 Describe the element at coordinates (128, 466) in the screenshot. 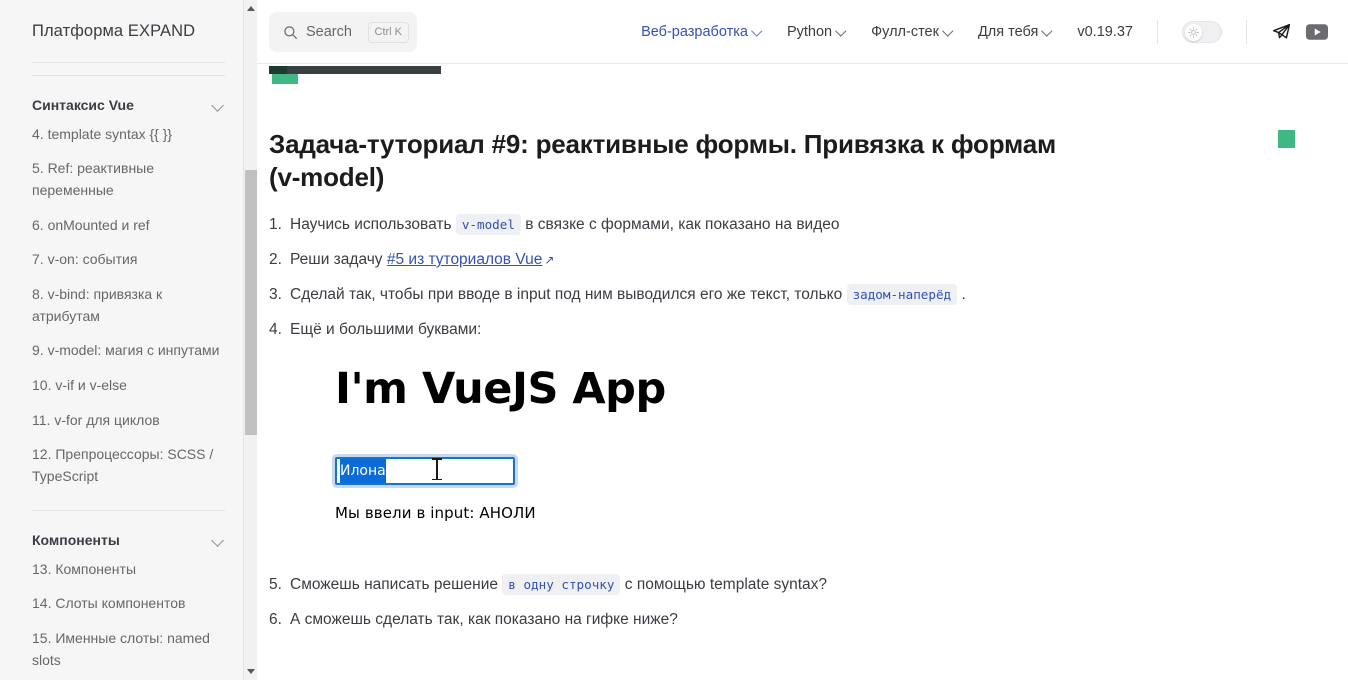

I see `sidebar-item-12: 12. Препроцессоры: SCSS / TypeScript` at that location.